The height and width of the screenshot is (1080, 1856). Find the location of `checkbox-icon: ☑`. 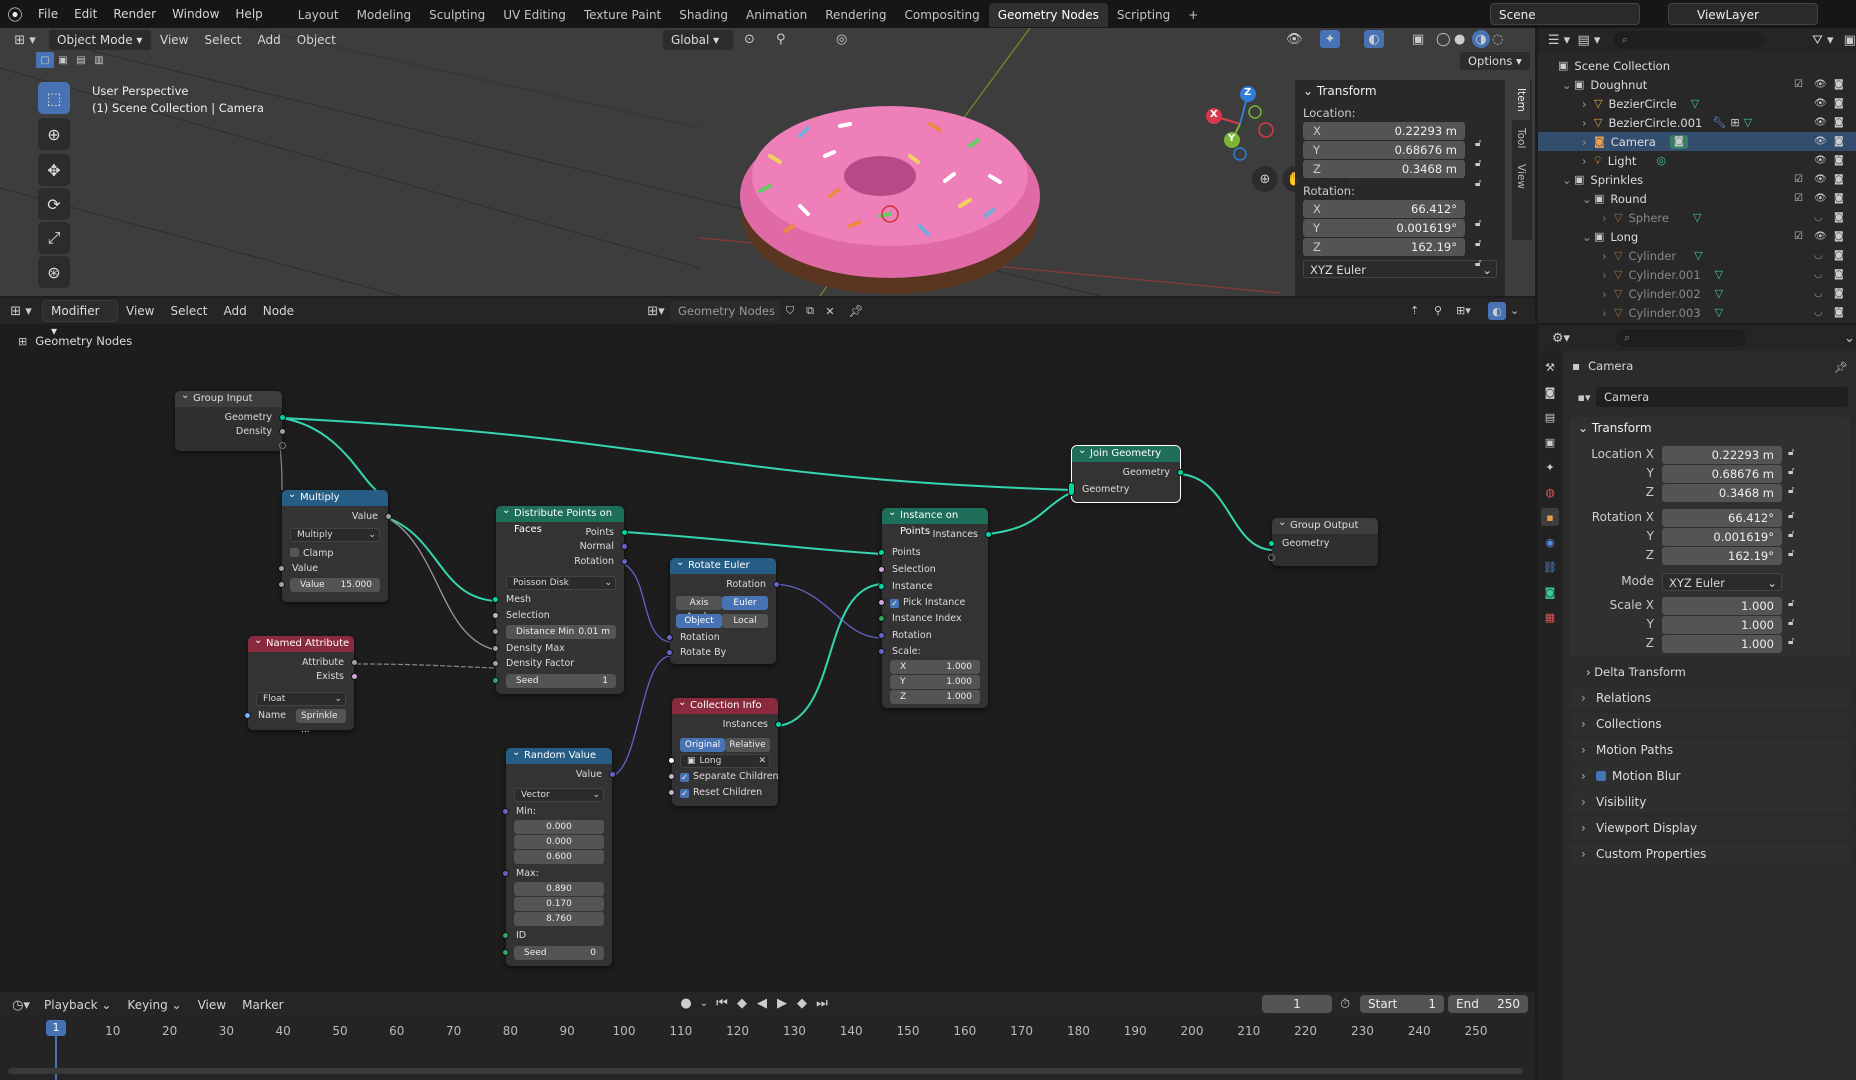

checkbox-icon: ☑ is located at coordinates (1798, 84).